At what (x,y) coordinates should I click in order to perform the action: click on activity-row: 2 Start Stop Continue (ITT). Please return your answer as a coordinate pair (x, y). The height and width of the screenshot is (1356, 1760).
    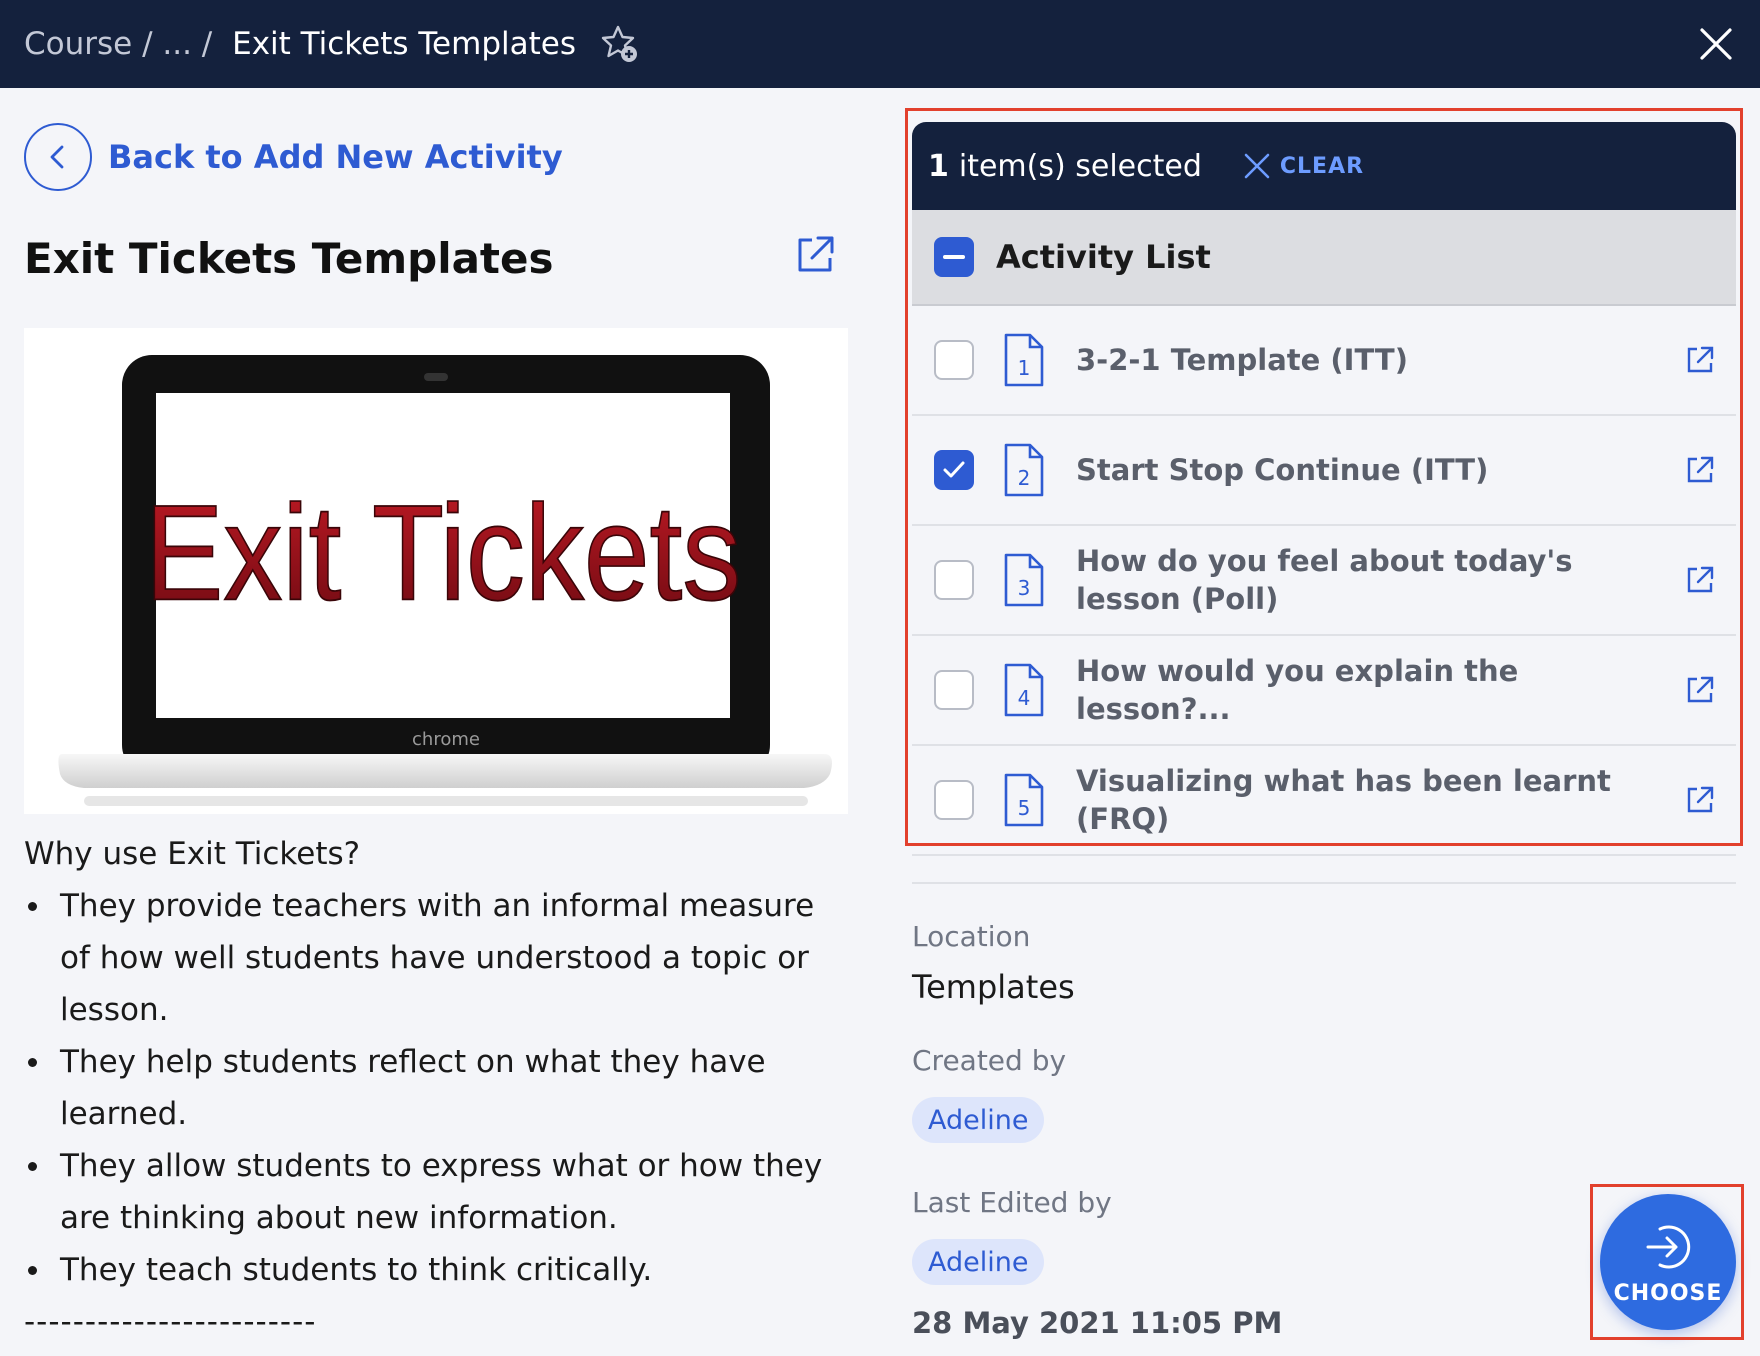
    Looking at the image, I should click on (1324, 471).